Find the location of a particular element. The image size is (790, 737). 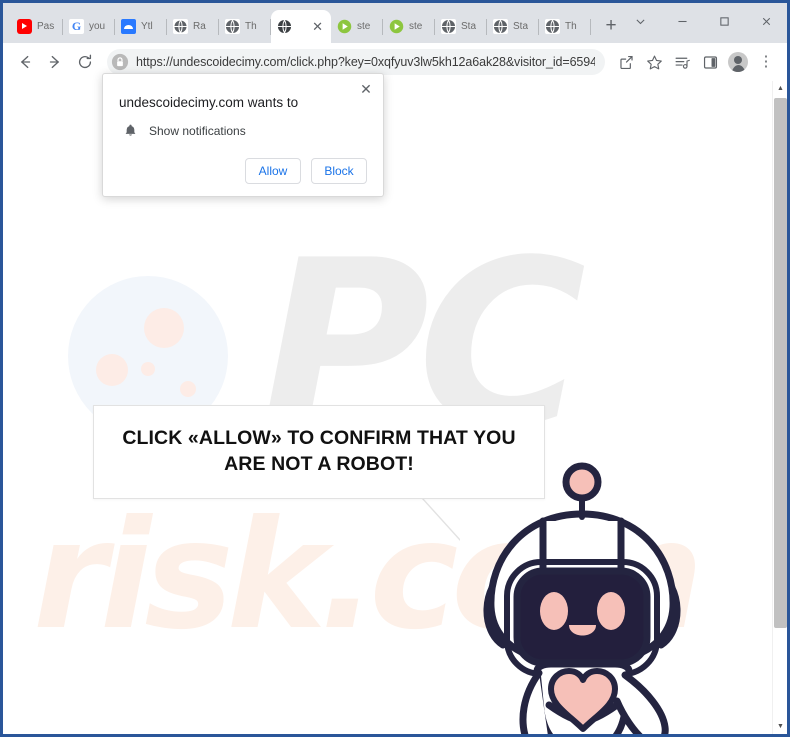

bubble-line-1: CLICK «ALLOW» TO CONFIRM THAT YOU is located at coordinates (319, 438).